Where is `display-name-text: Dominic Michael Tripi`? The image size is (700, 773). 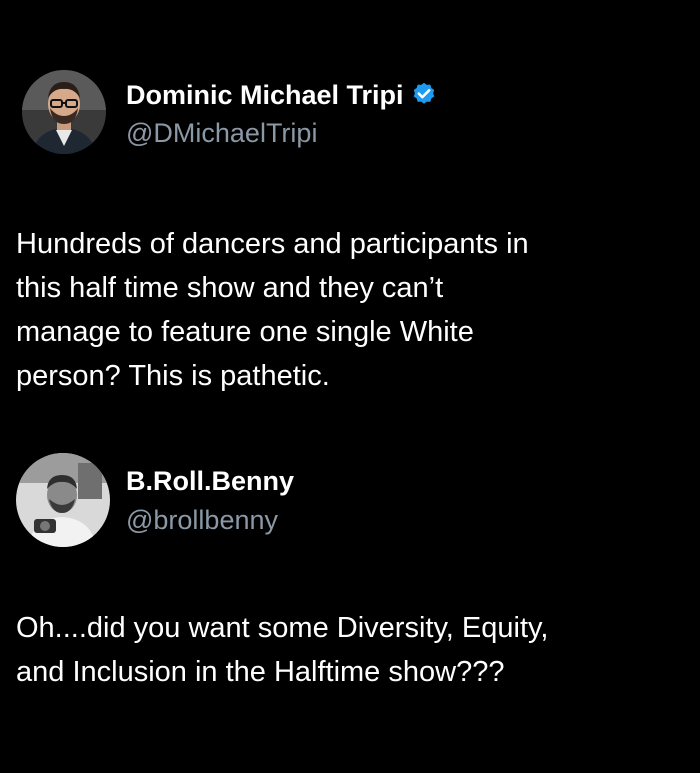 display-name-text: Dominic Michael Tripi is located at coordinates (265, 95).